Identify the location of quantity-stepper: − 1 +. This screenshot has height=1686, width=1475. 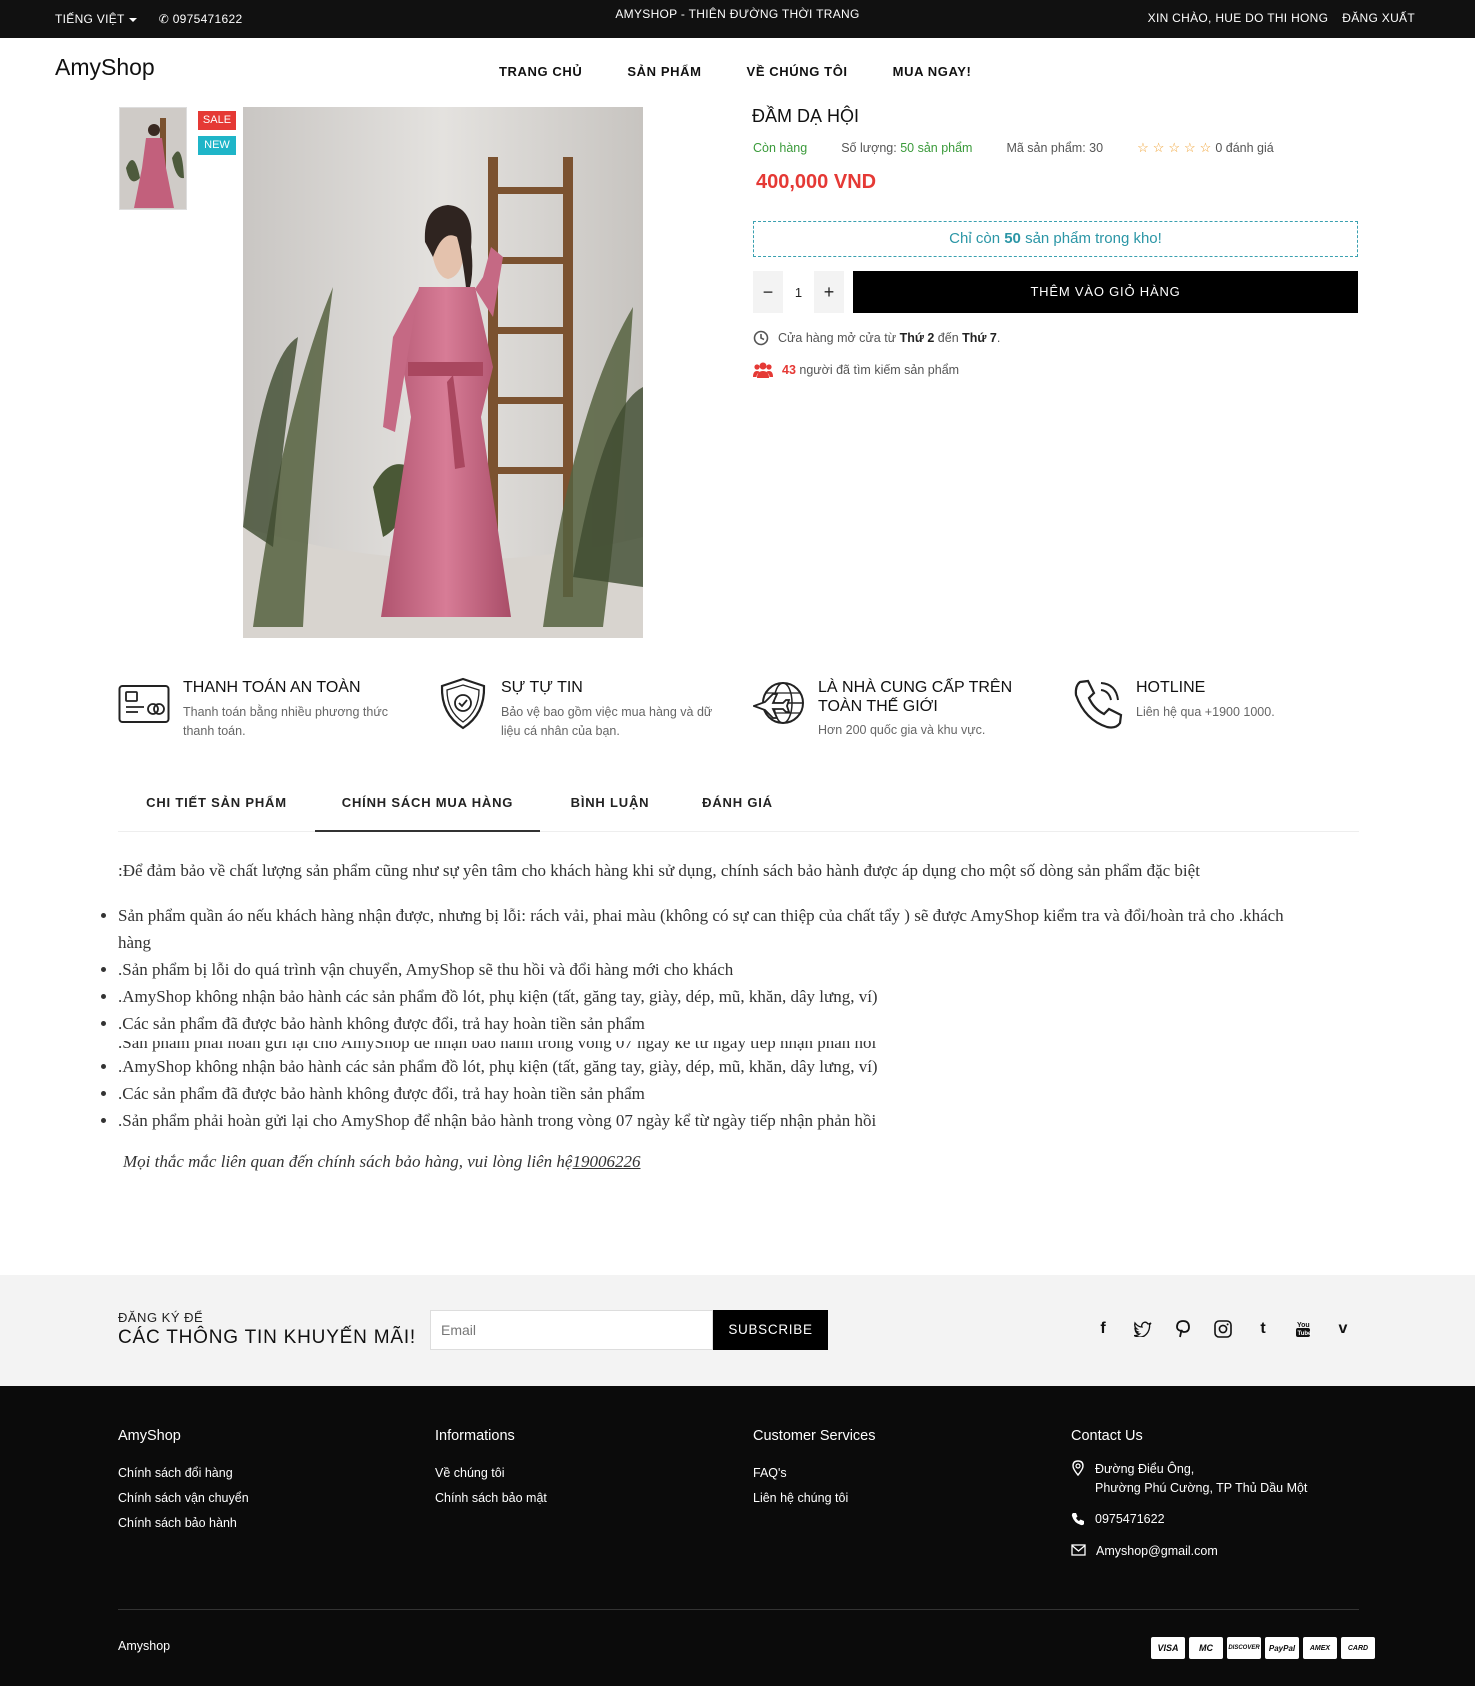
(798, 292).